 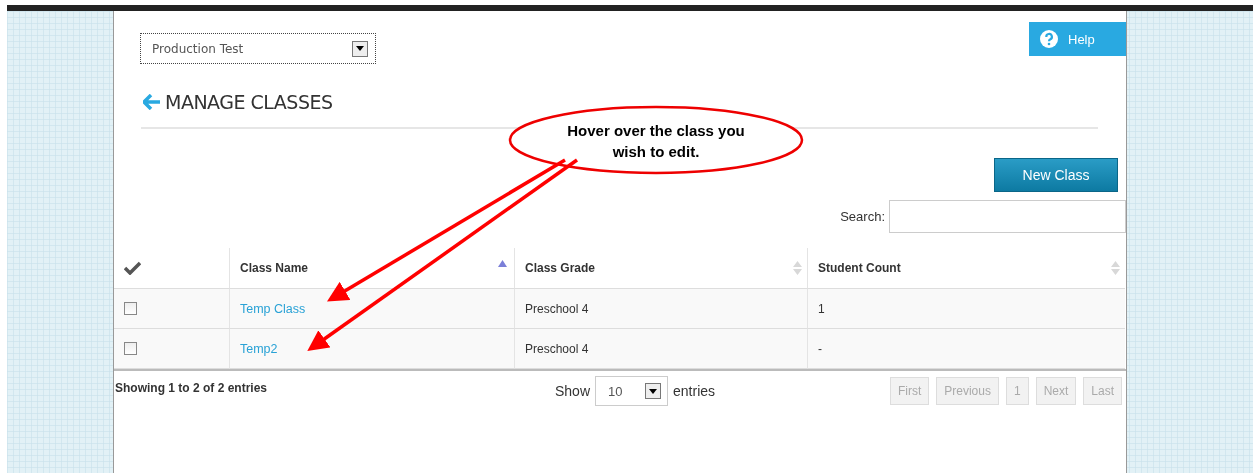 I want to click on table-cell: 1, so click(x=821, y=308).